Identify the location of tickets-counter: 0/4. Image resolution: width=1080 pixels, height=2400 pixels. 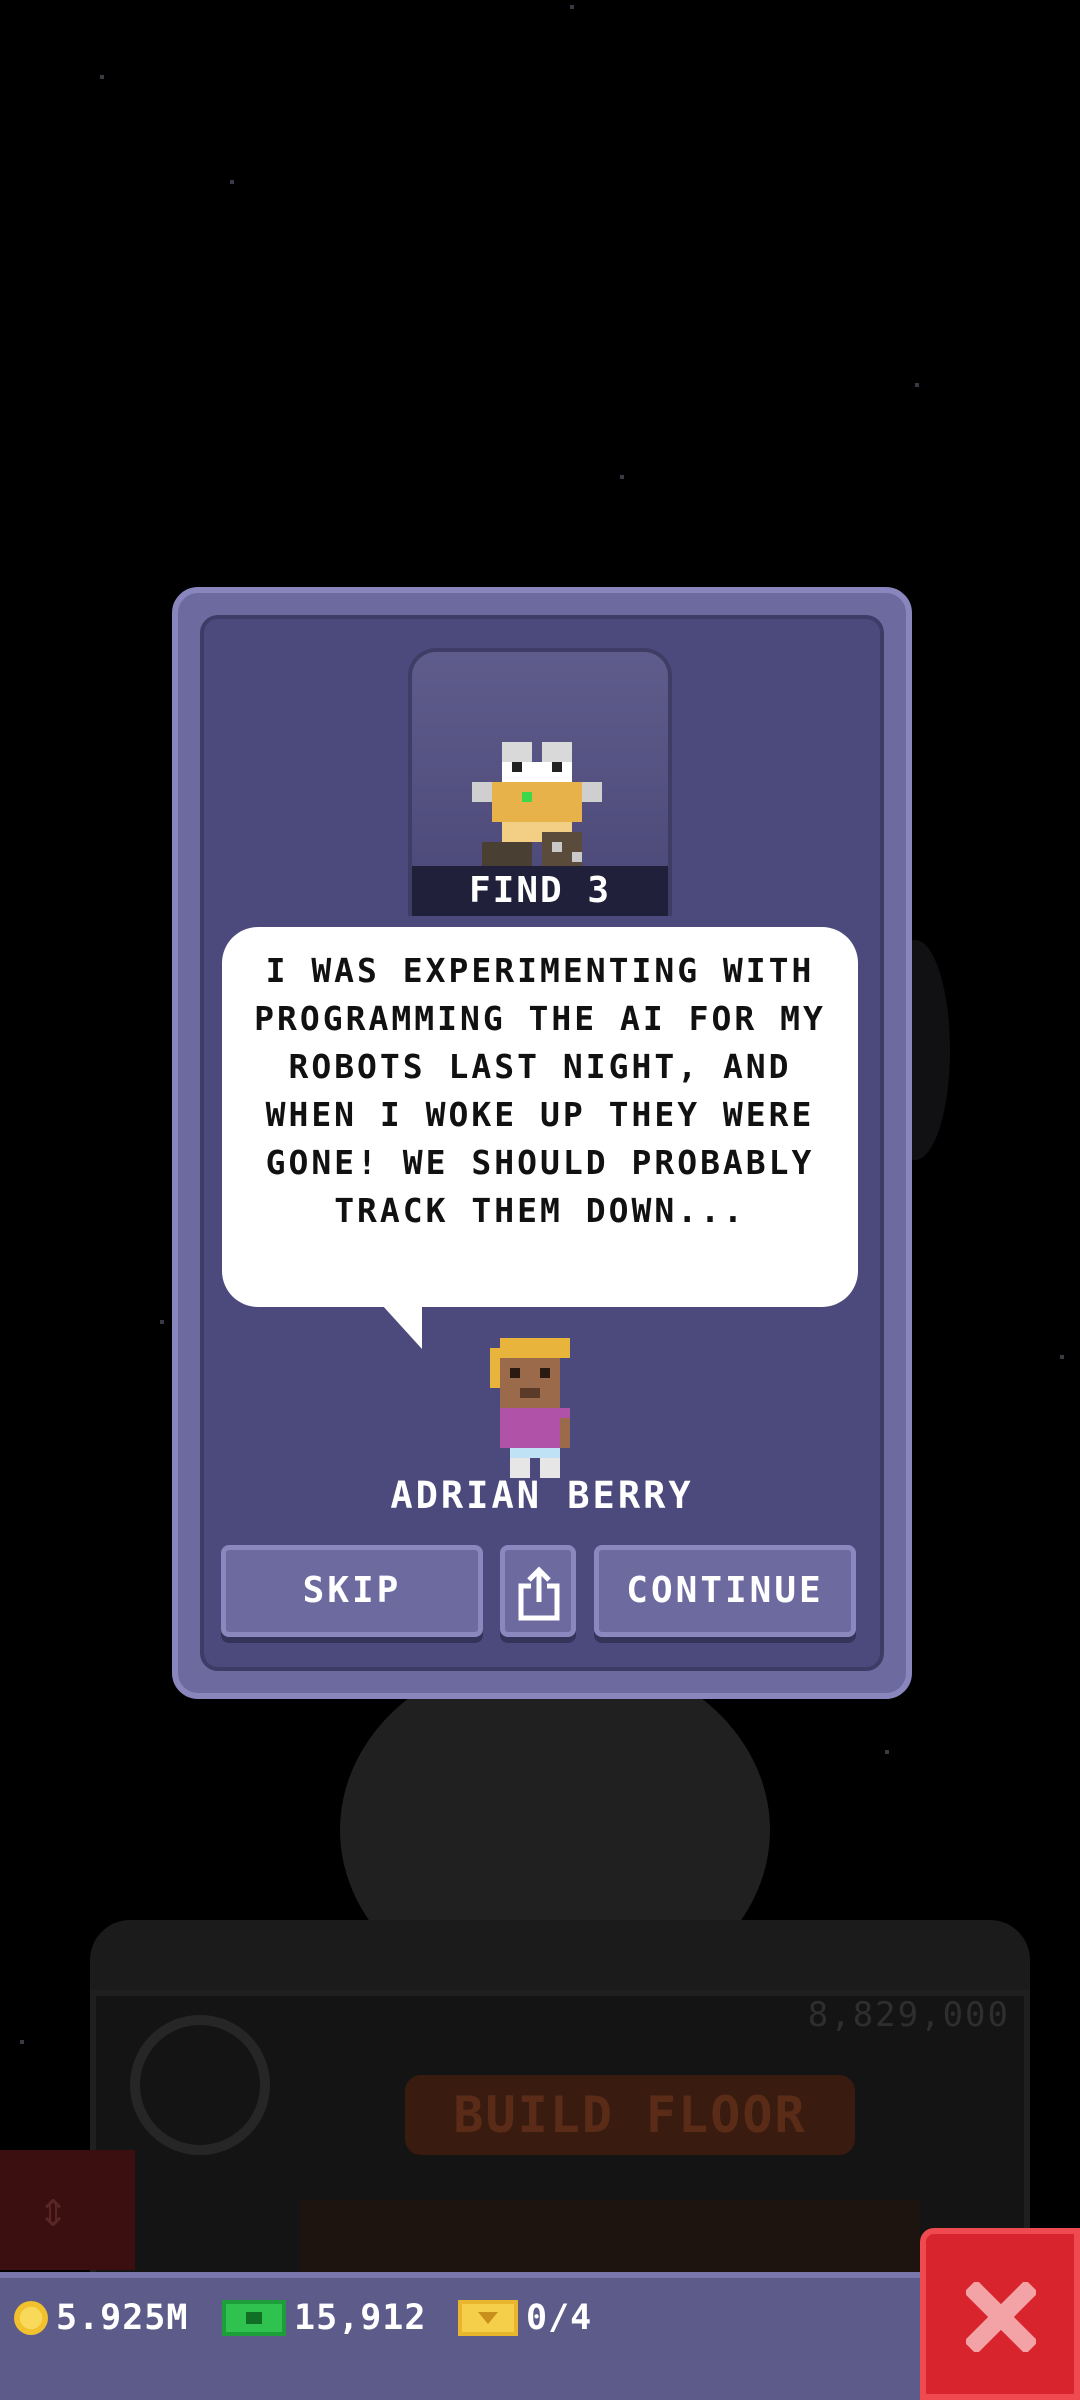
(525, 2318).